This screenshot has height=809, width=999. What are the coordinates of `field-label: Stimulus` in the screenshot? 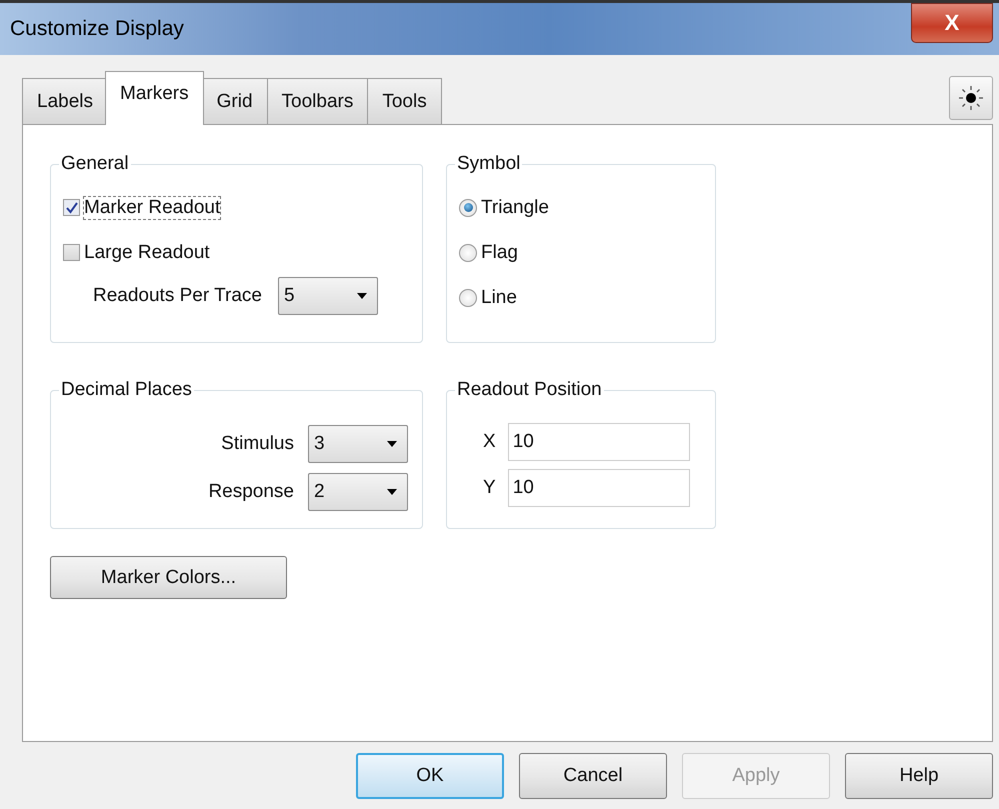 It's located at (257, 444).